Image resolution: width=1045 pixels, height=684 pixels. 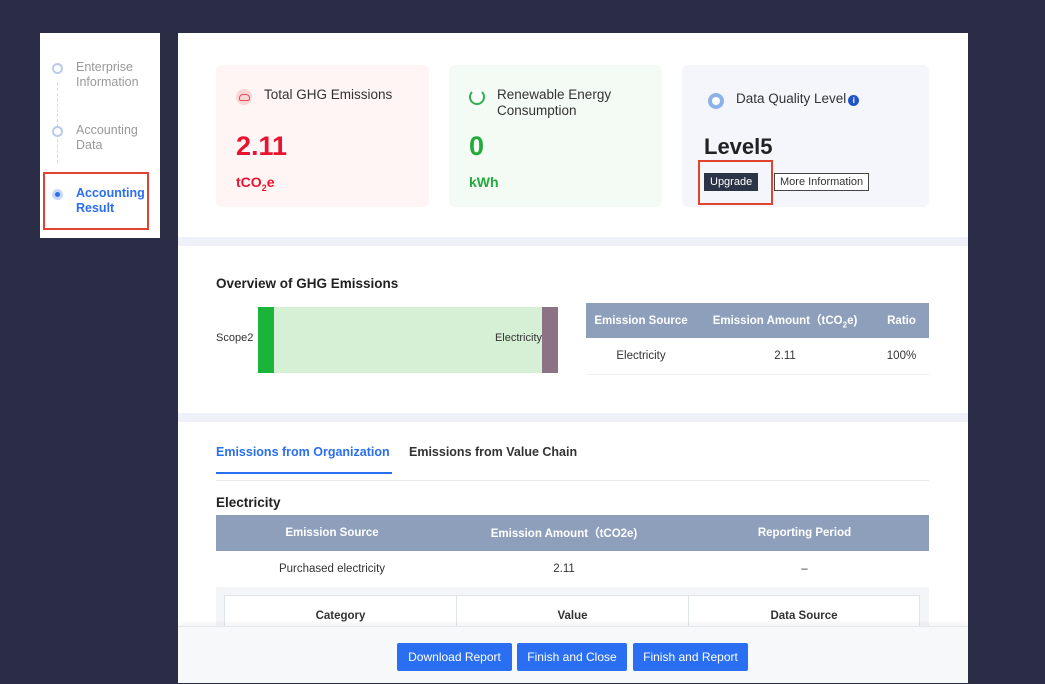 I want to click on tab-emissions-from-organization: Emissions from Organization, so click(x=304, y=459).